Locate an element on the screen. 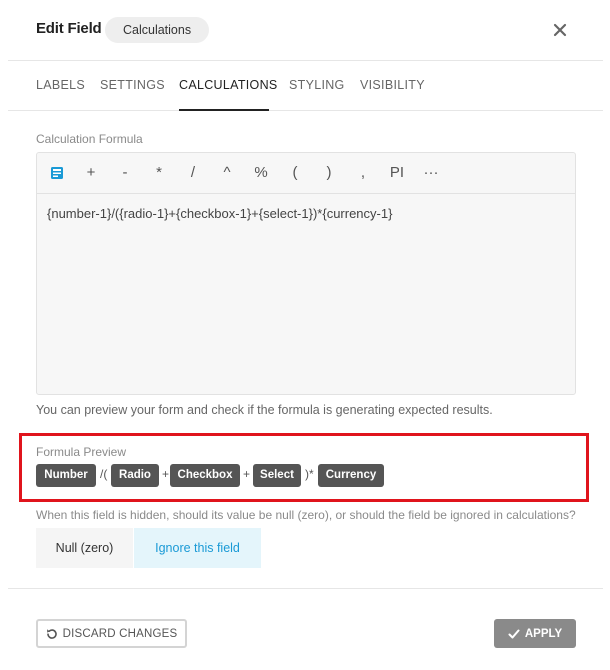 This screenshot has height=670, width=610. token-chip-number: Number is located at coordinates (66, 475).